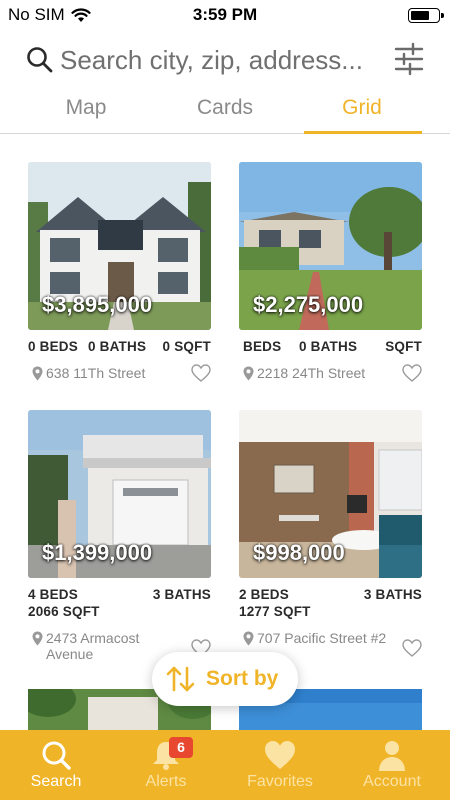  Describe the element at coordinates (166, 781) in the screenshot. I see `nav-alerts-label: Alerts` at that location.